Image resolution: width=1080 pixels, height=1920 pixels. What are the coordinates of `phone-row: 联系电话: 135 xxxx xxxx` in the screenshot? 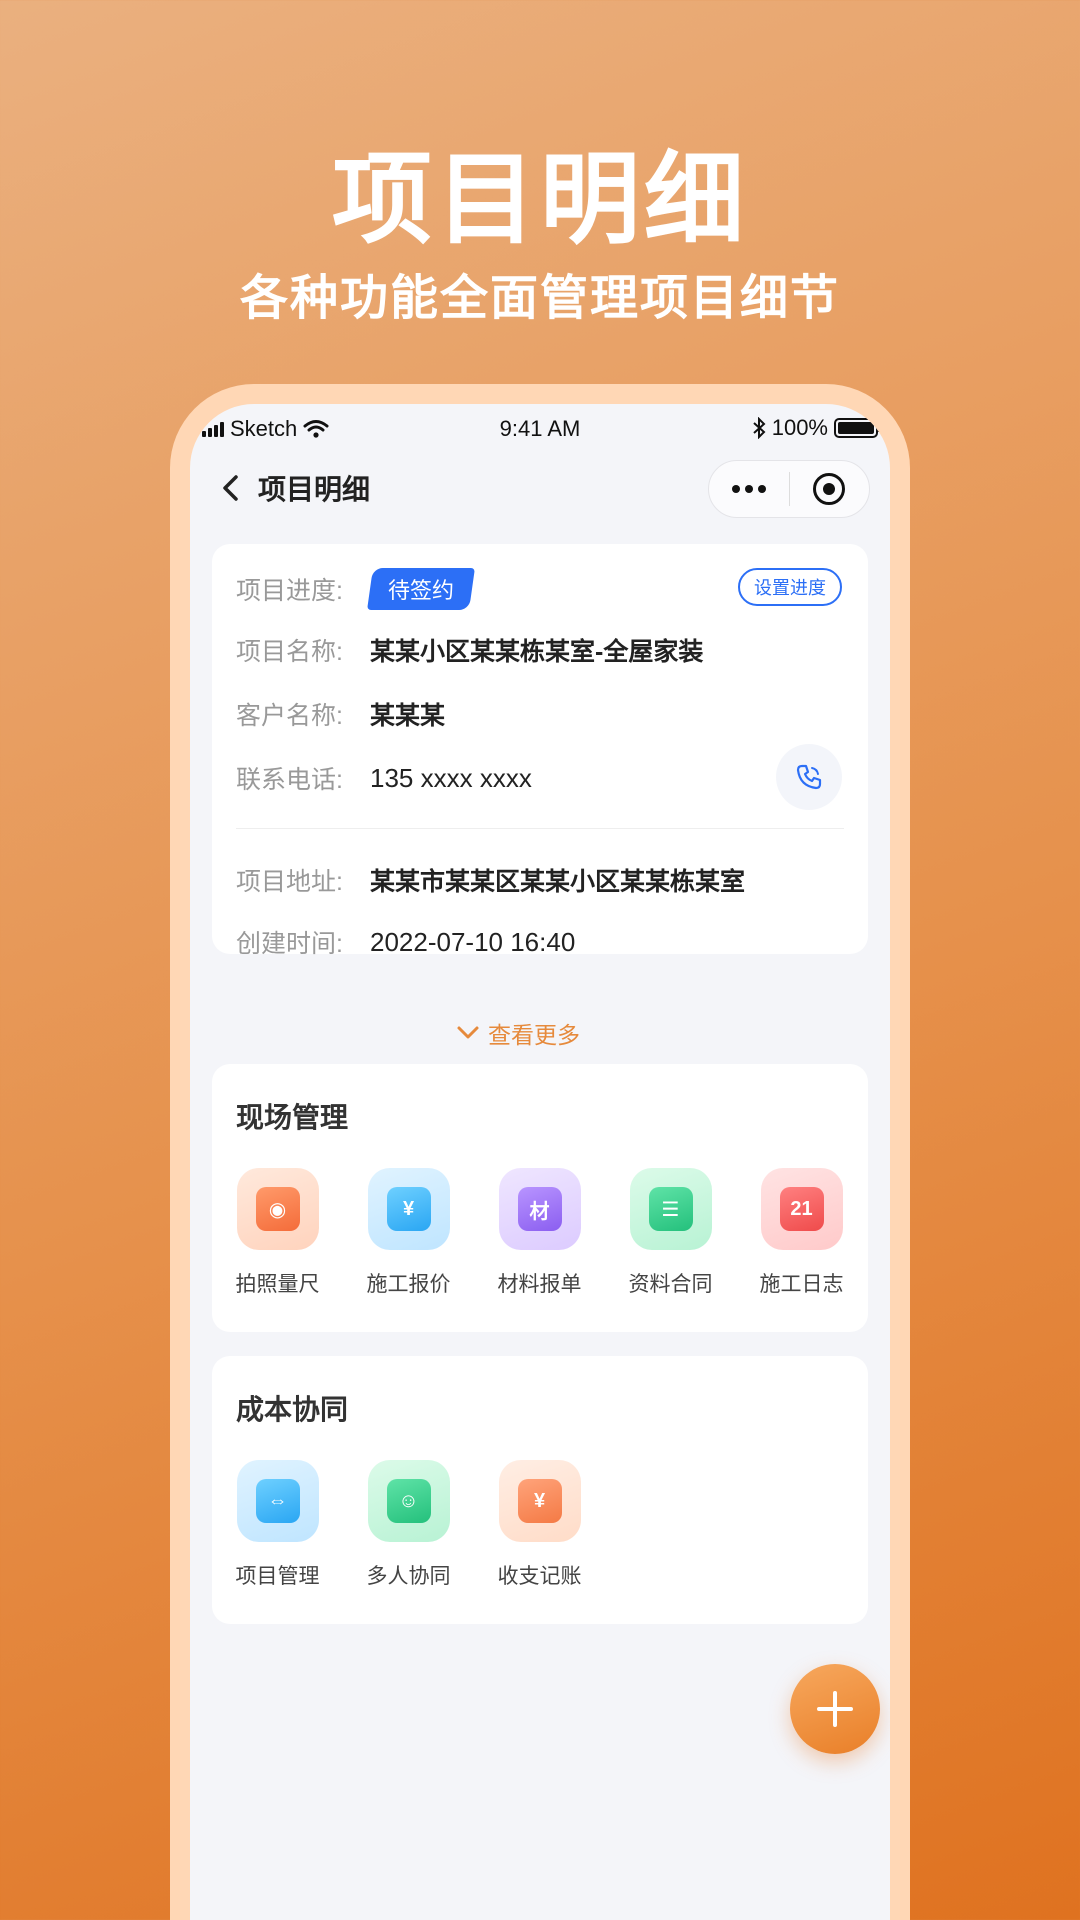 It's located at (384, 778).